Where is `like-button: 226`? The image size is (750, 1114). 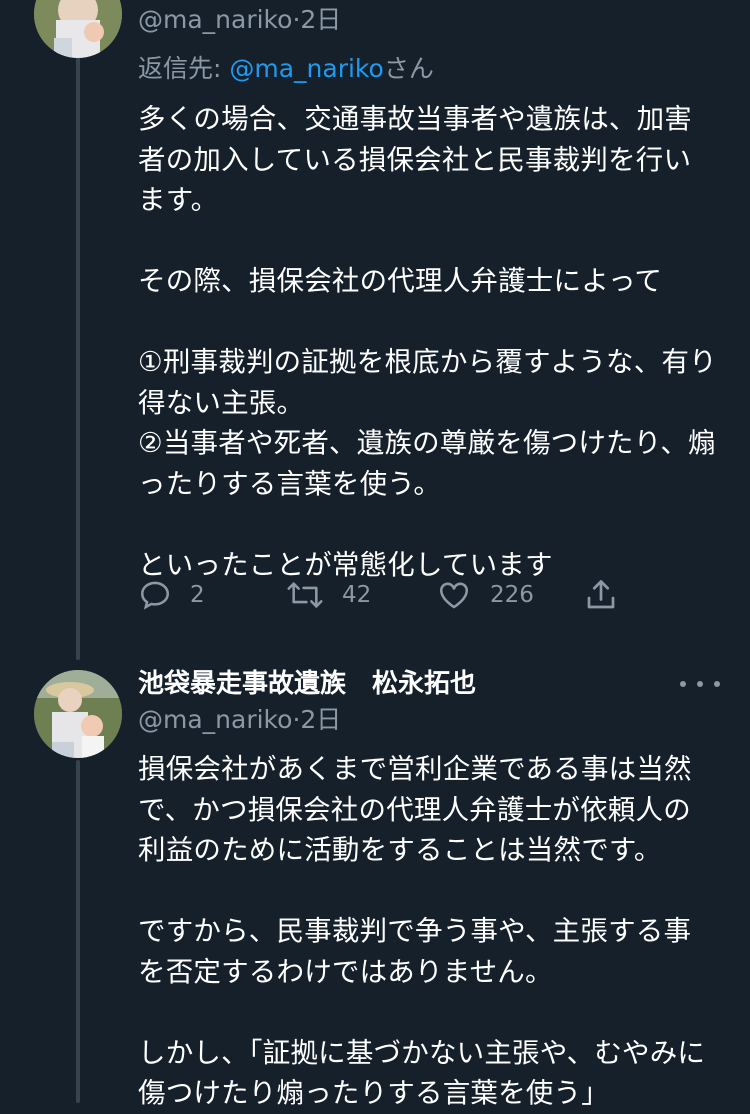
like-button: 226 is located at coordinates (485, 595).